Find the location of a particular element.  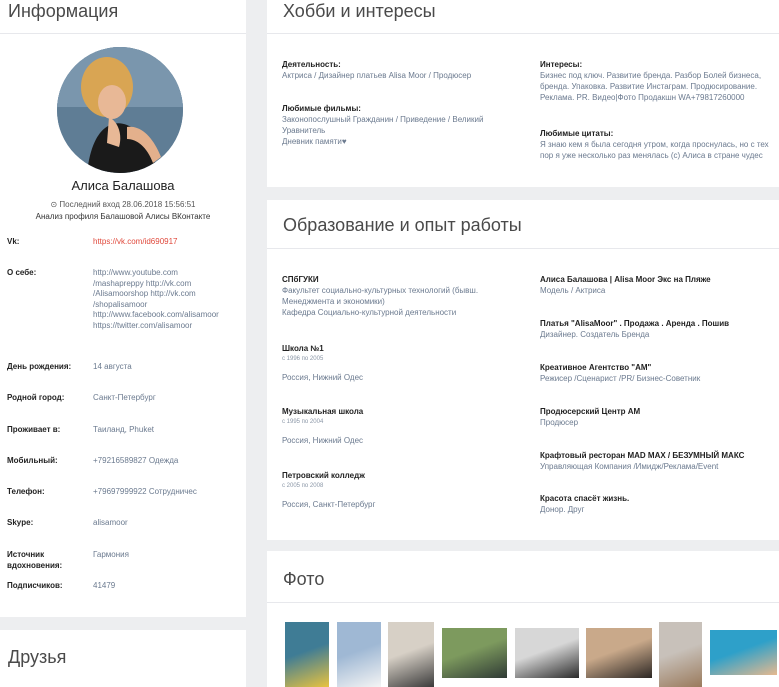

last-seen-status: ⊙ Последний вход 28.06.2018 15:56:51 is located at coordinates (123, 204).